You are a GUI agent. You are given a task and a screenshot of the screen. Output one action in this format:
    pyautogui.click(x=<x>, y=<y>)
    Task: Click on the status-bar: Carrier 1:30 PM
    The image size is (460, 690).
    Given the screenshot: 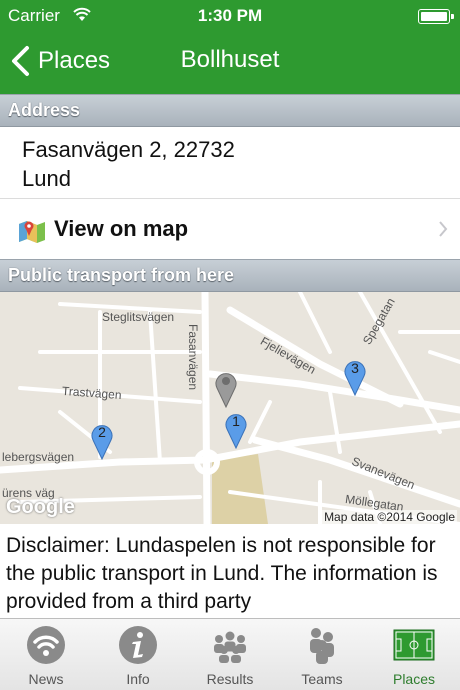 What is the action you would take?
    pyautogui.click(x=230, y=16)
    